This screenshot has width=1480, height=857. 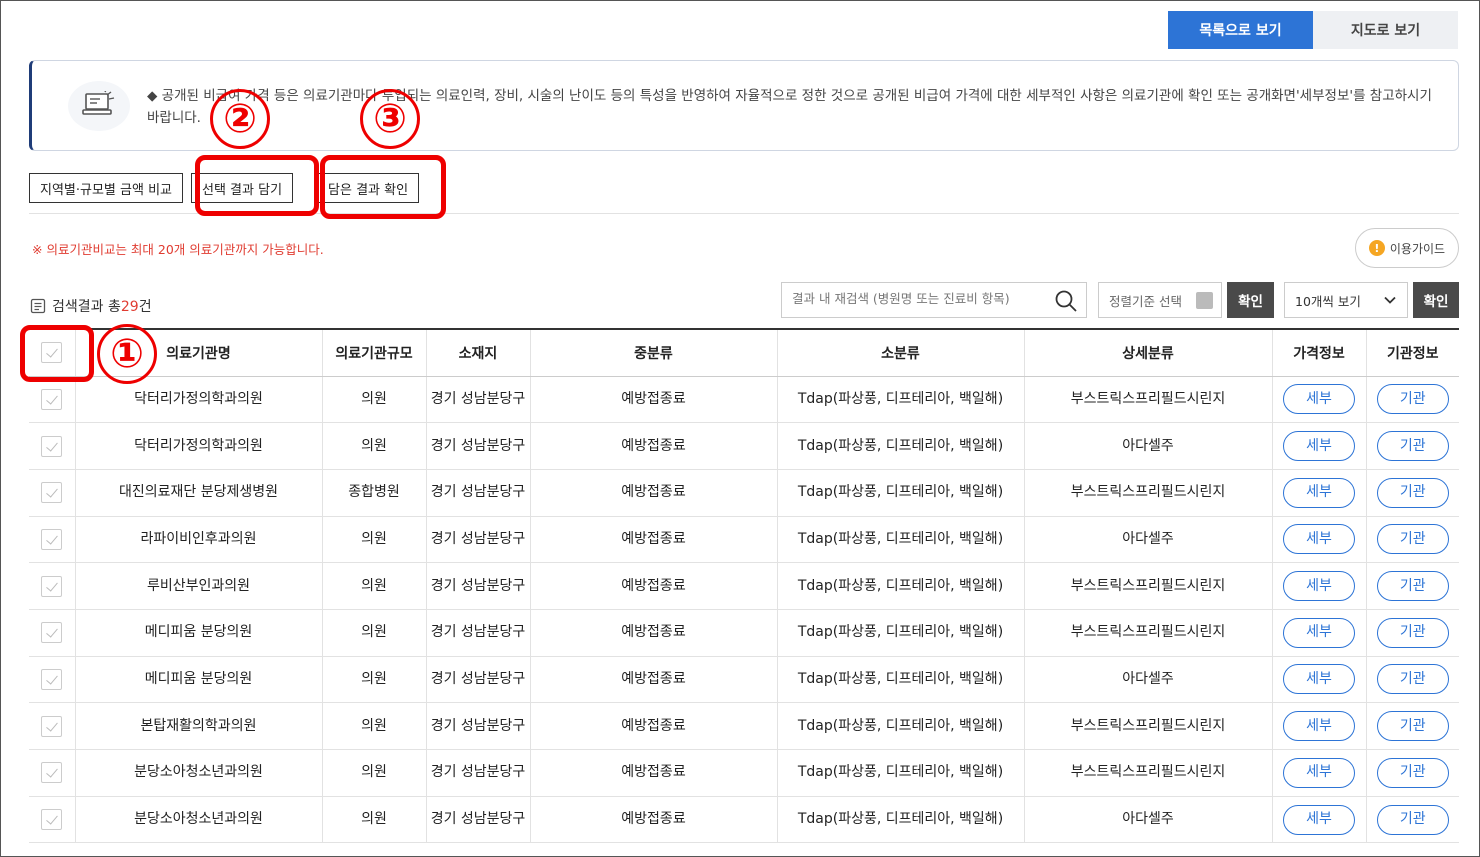 What do you see at coordinates (1376, 248) in the screenshot?
I see `info-icon: !` at bounding box center [1376, 248].